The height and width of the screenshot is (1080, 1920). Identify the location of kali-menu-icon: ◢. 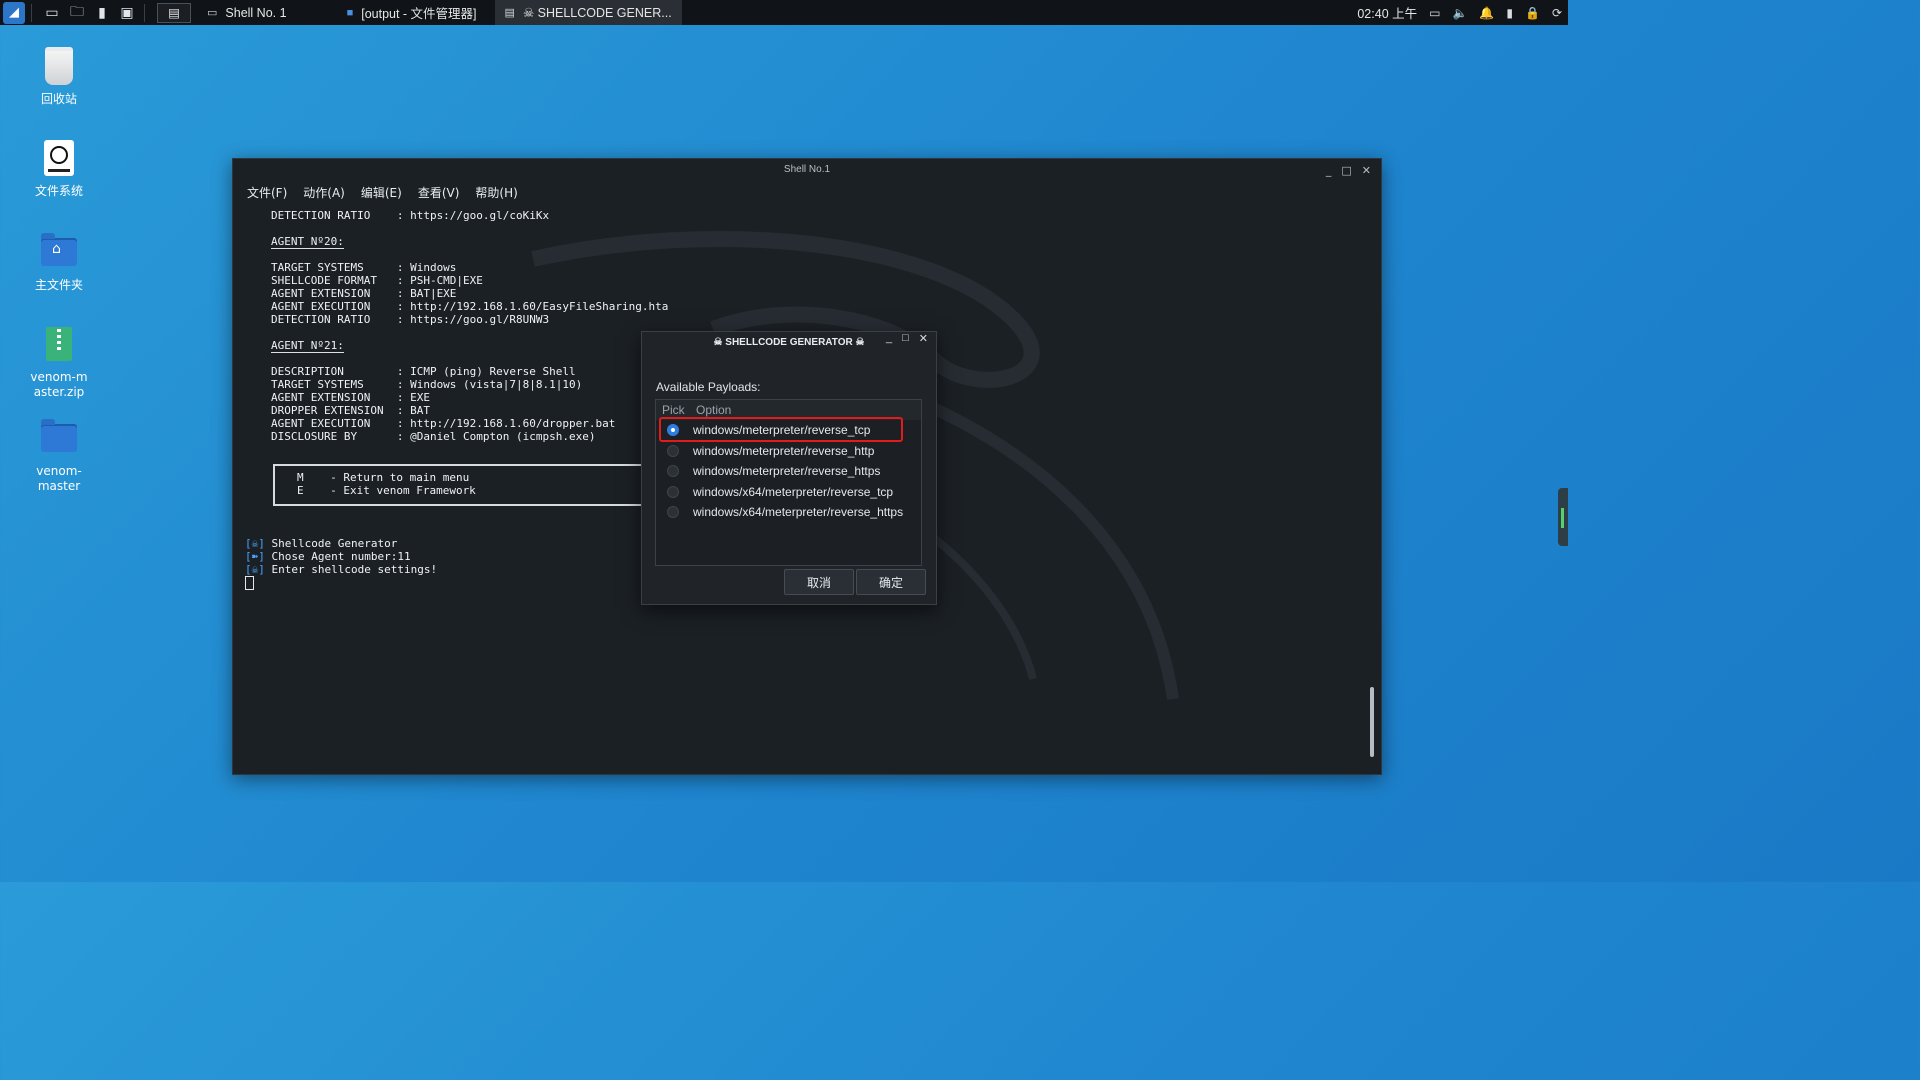
(14, 12).